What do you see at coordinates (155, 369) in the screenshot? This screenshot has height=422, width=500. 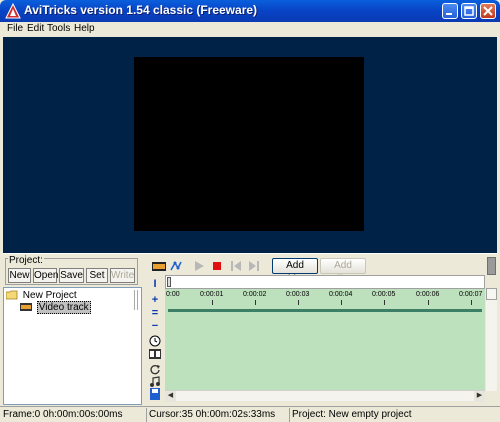 I see `refresh-icon` at bounding box center [155, 369].